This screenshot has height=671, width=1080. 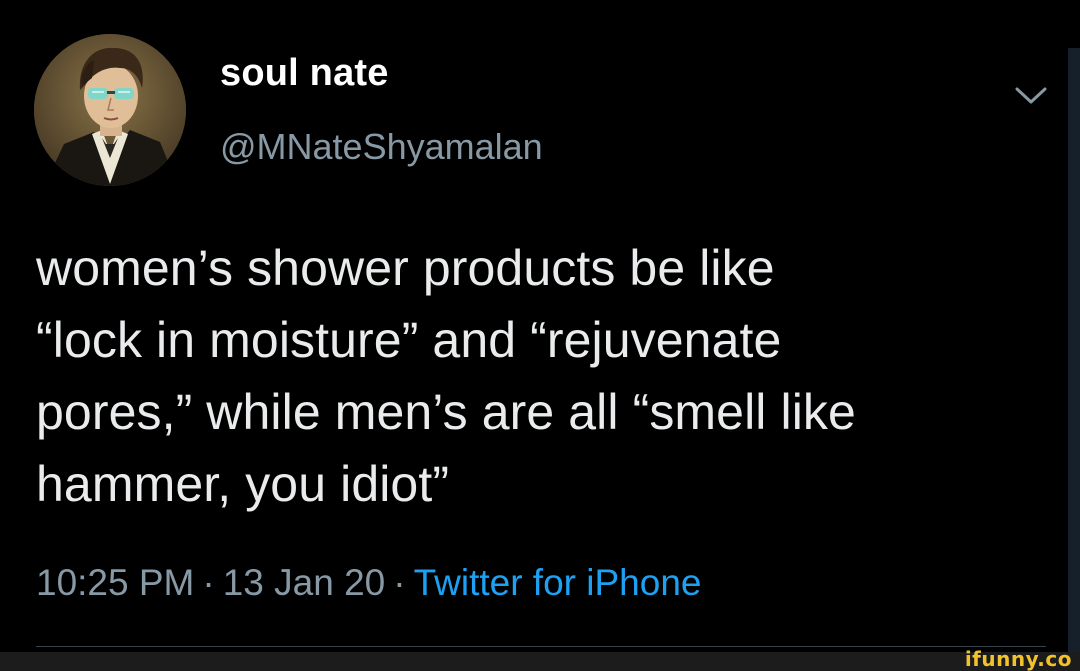 What do you see at coordinates (558, 582) in the screenshot?
I see `tweet-source-link: Twitter for iPhone` at bounding box center [558, 582].